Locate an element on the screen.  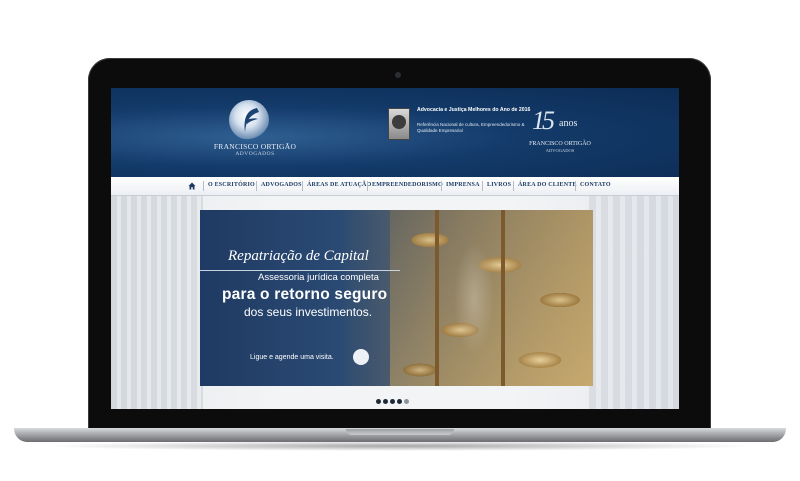
banner-headline-2: dos seus investimentos. is located at coordinates (308, 312).